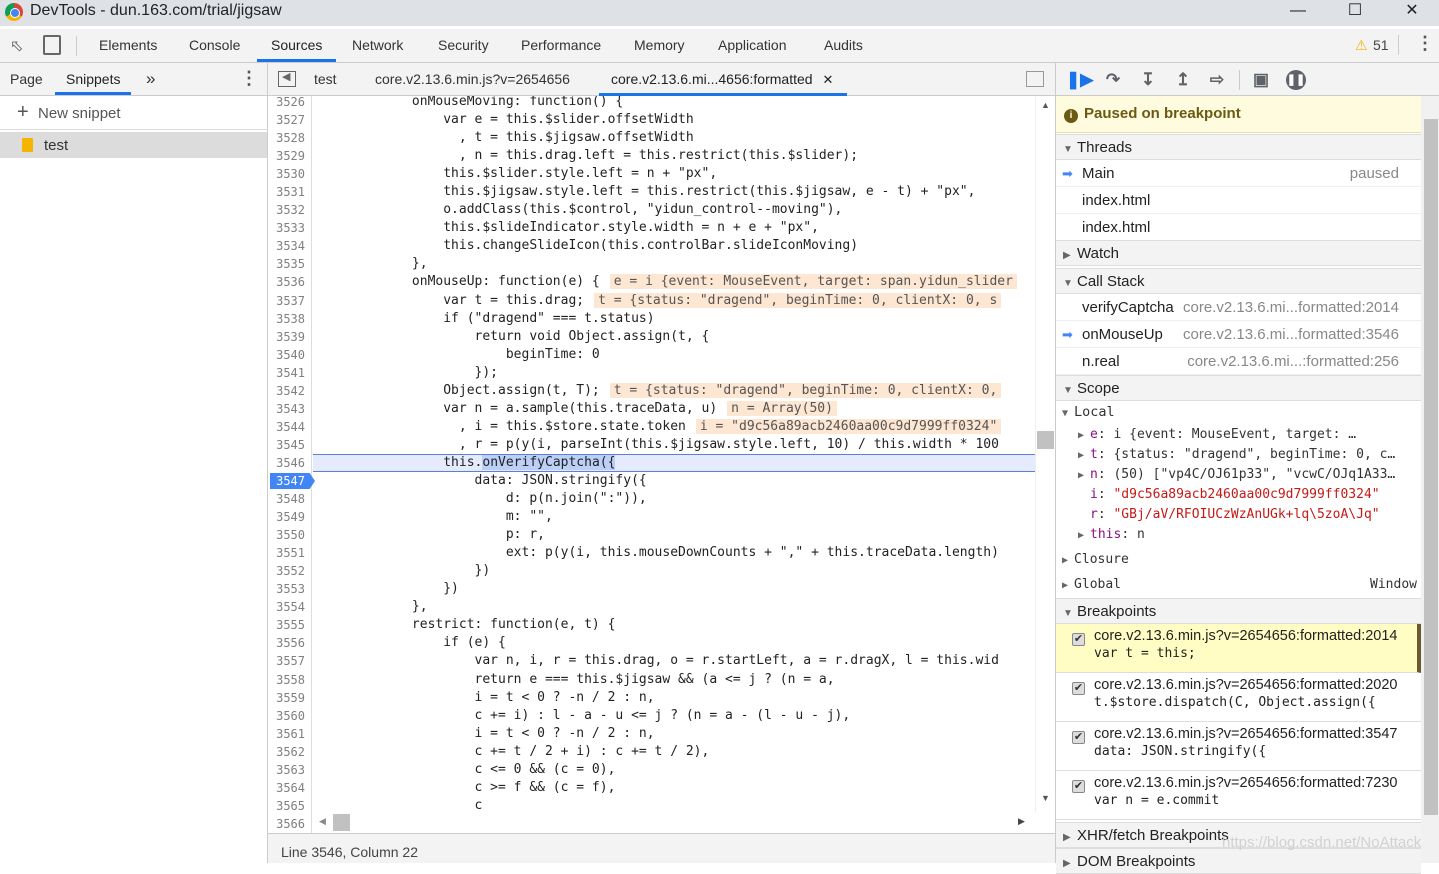  I want to click on line-number: 3561, so click(289, 734).